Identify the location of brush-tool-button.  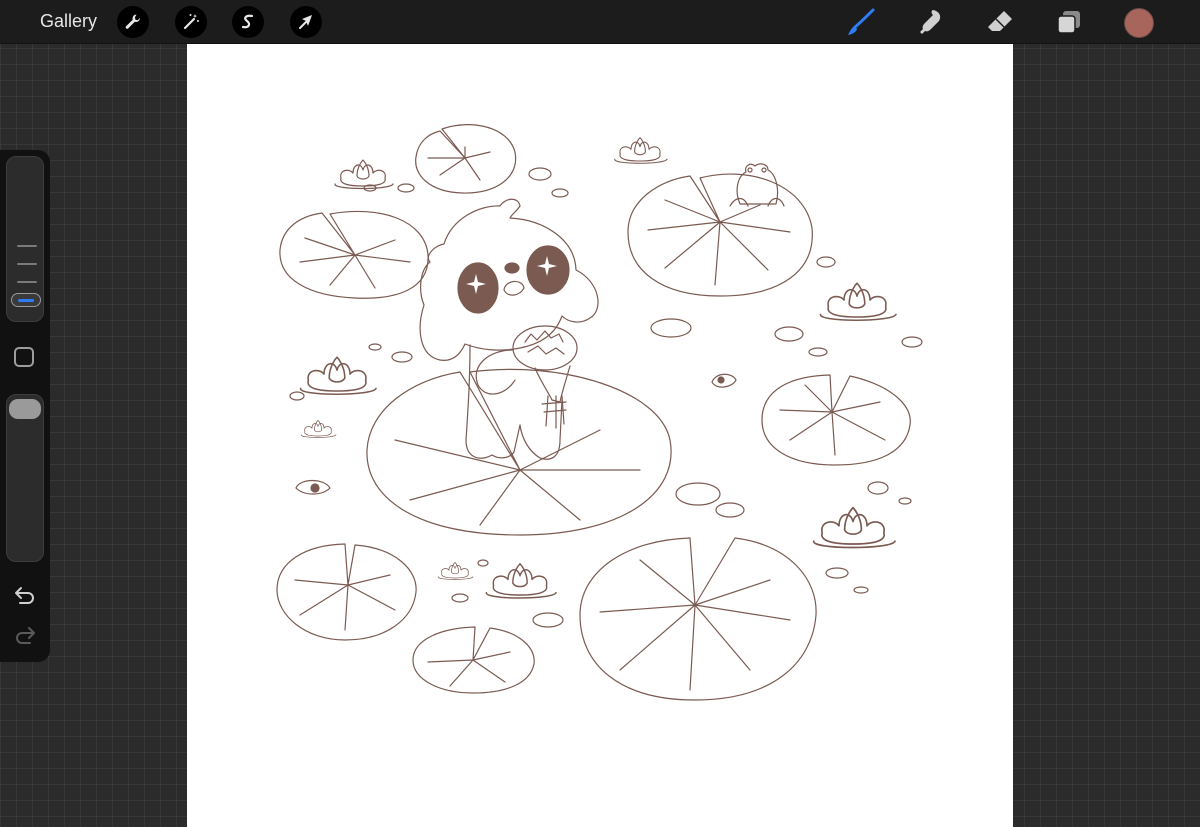
(861, 22).